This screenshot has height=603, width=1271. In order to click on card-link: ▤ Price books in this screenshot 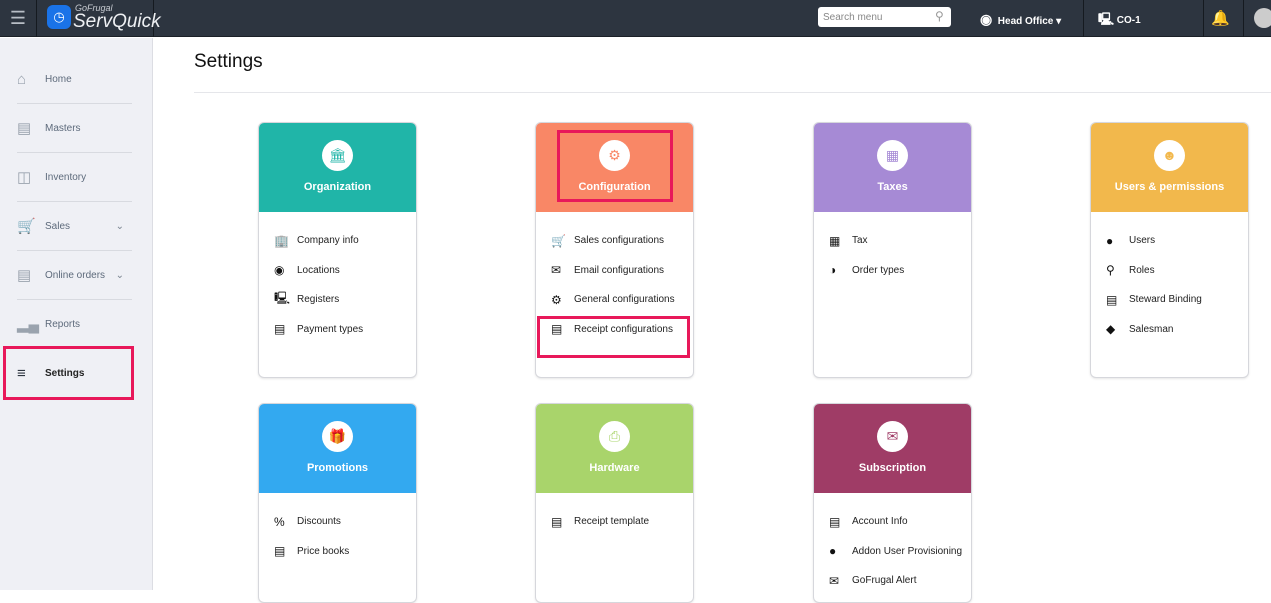, I will do `click(337, 552)`.